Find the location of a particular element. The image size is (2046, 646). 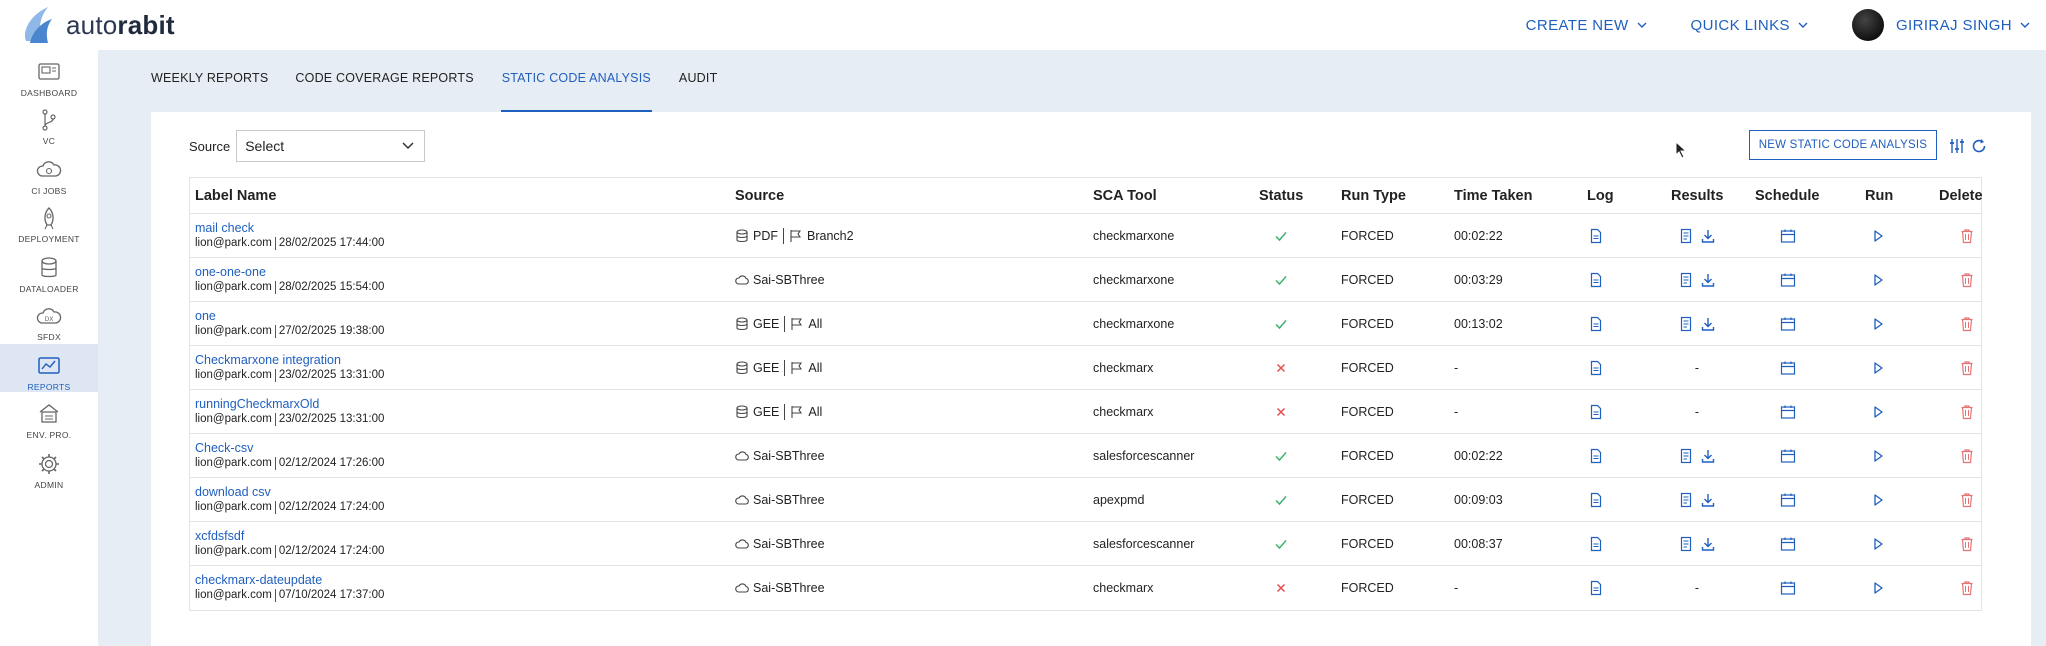

sidebar-item-vc: VC is located at coordinates (49, 122).